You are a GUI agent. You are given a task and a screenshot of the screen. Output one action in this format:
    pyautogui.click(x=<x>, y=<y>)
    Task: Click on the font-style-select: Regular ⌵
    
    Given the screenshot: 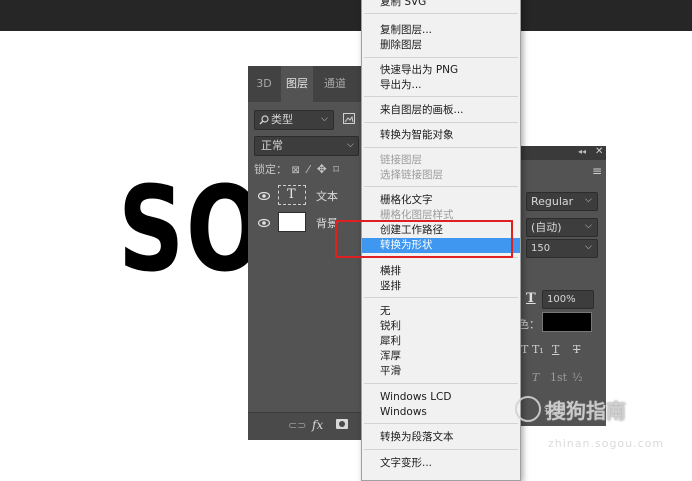 What is the action you would take?
    pyautogui.click(x=562, y=201)
    